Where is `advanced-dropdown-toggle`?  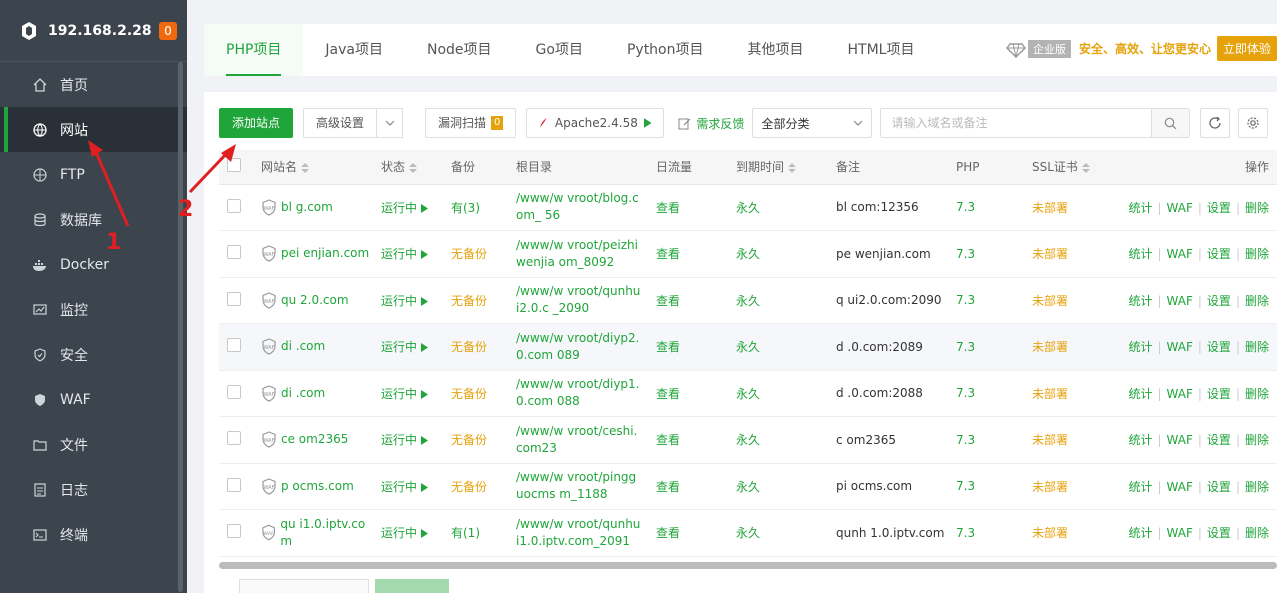 advanced-dropdown-toggle is located at coordinates (390, 123).